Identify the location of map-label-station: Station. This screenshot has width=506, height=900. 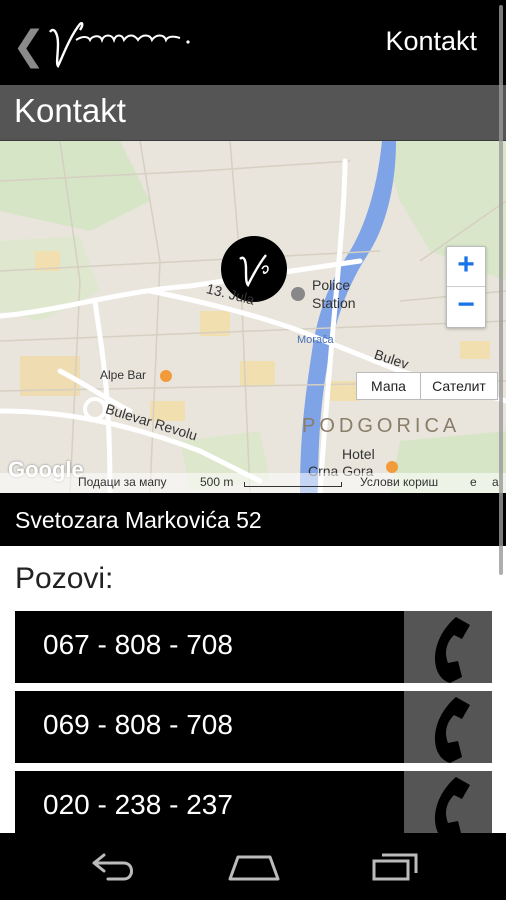
(334, 303).